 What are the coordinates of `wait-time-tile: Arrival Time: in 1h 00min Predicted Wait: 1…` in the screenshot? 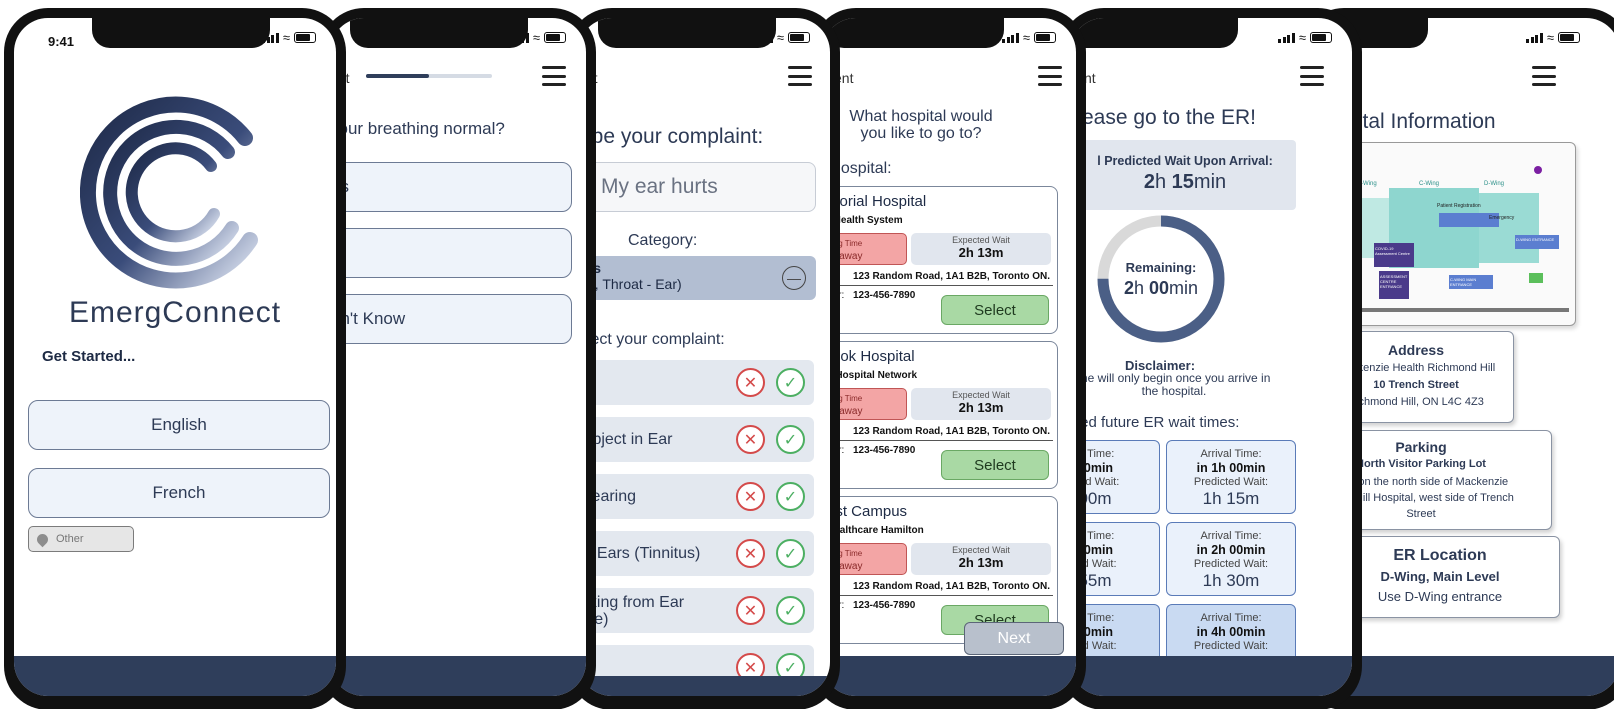 It's located at (1231, 477).